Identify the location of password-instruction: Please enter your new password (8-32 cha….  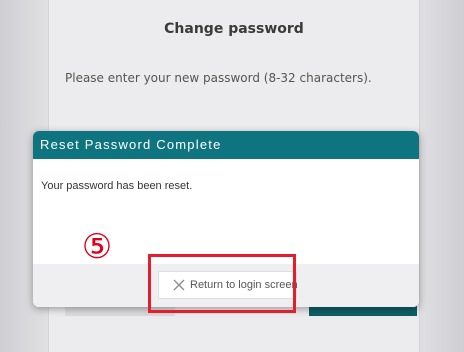
(218, 78).